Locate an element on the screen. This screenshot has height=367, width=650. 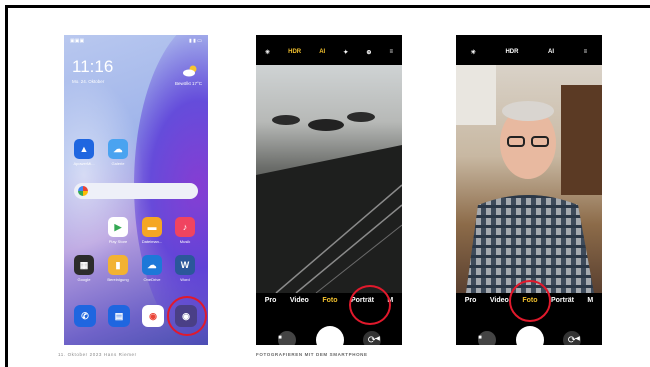
google-folder-icon: ▦ is located at coordinates (84, 265).